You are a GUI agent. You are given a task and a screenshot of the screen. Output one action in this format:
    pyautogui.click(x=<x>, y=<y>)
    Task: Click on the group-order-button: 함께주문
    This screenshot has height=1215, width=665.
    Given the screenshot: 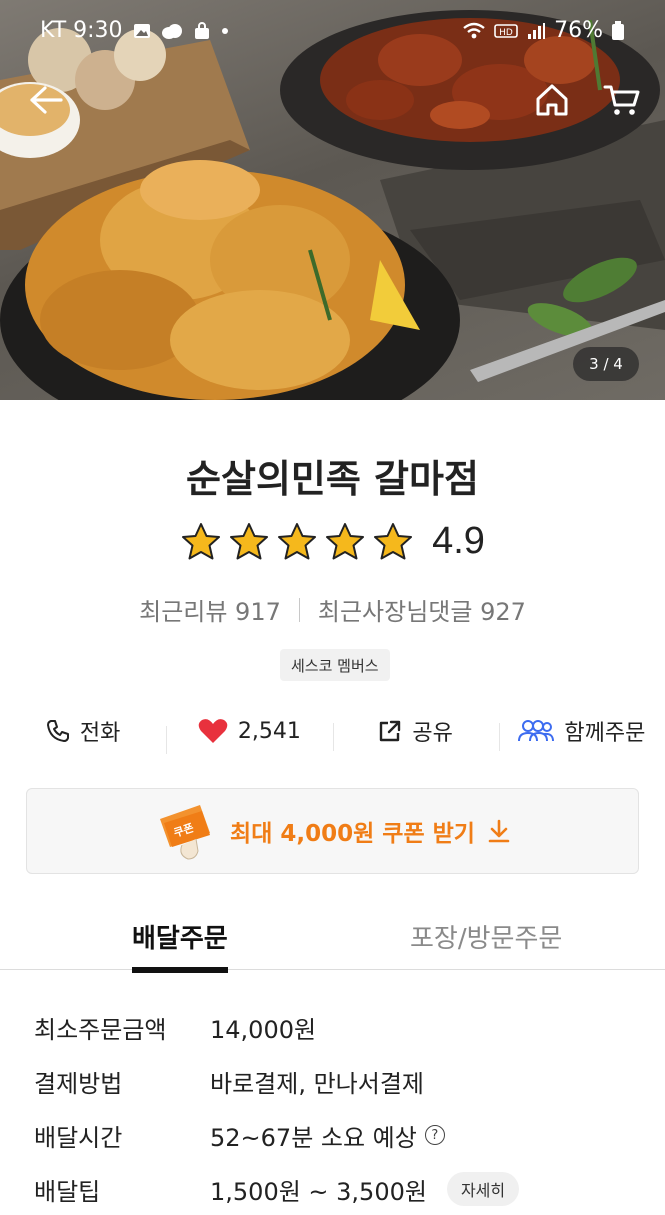 What is the action you would take?
    pyautogui.click(x=581, y=733)
    